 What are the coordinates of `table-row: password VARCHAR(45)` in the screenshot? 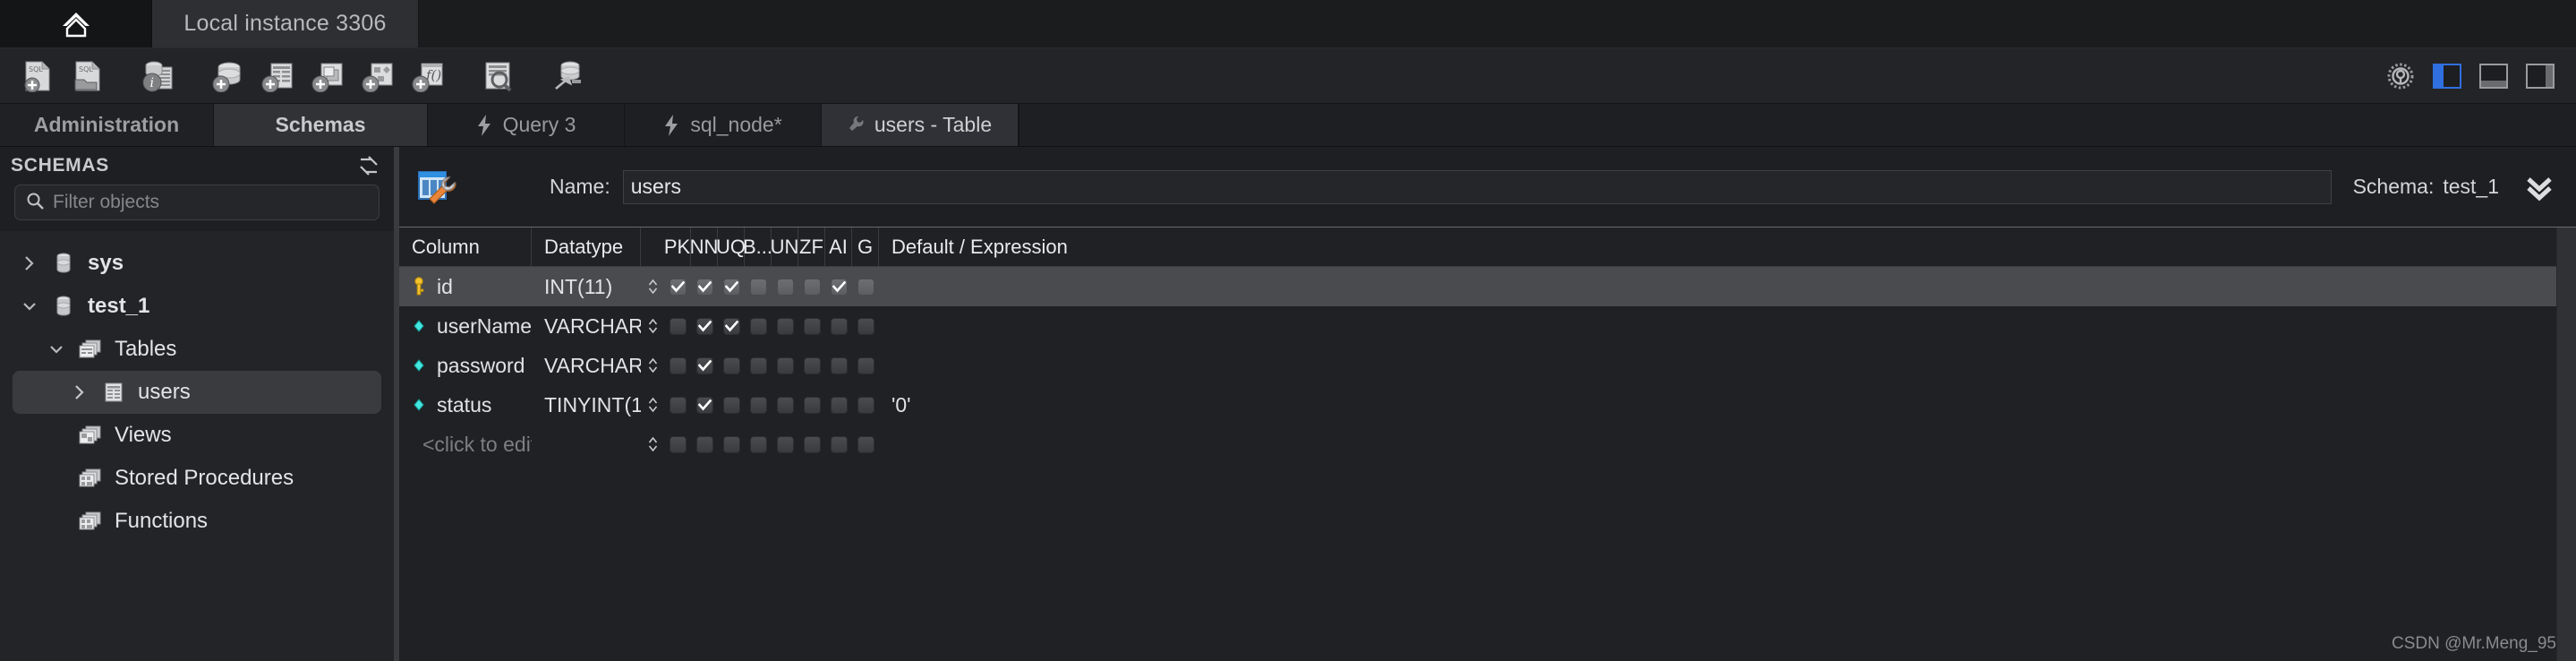 It's located at (1477, 366).